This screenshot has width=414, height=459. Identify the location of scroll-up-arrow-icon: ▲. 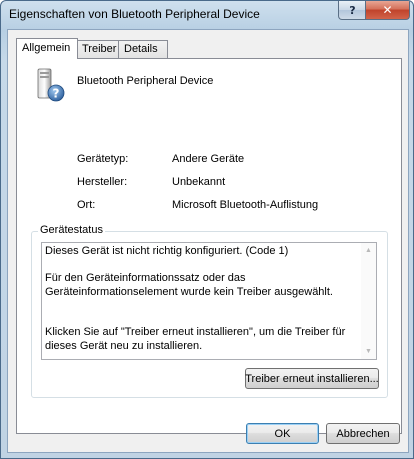
(368, 250).